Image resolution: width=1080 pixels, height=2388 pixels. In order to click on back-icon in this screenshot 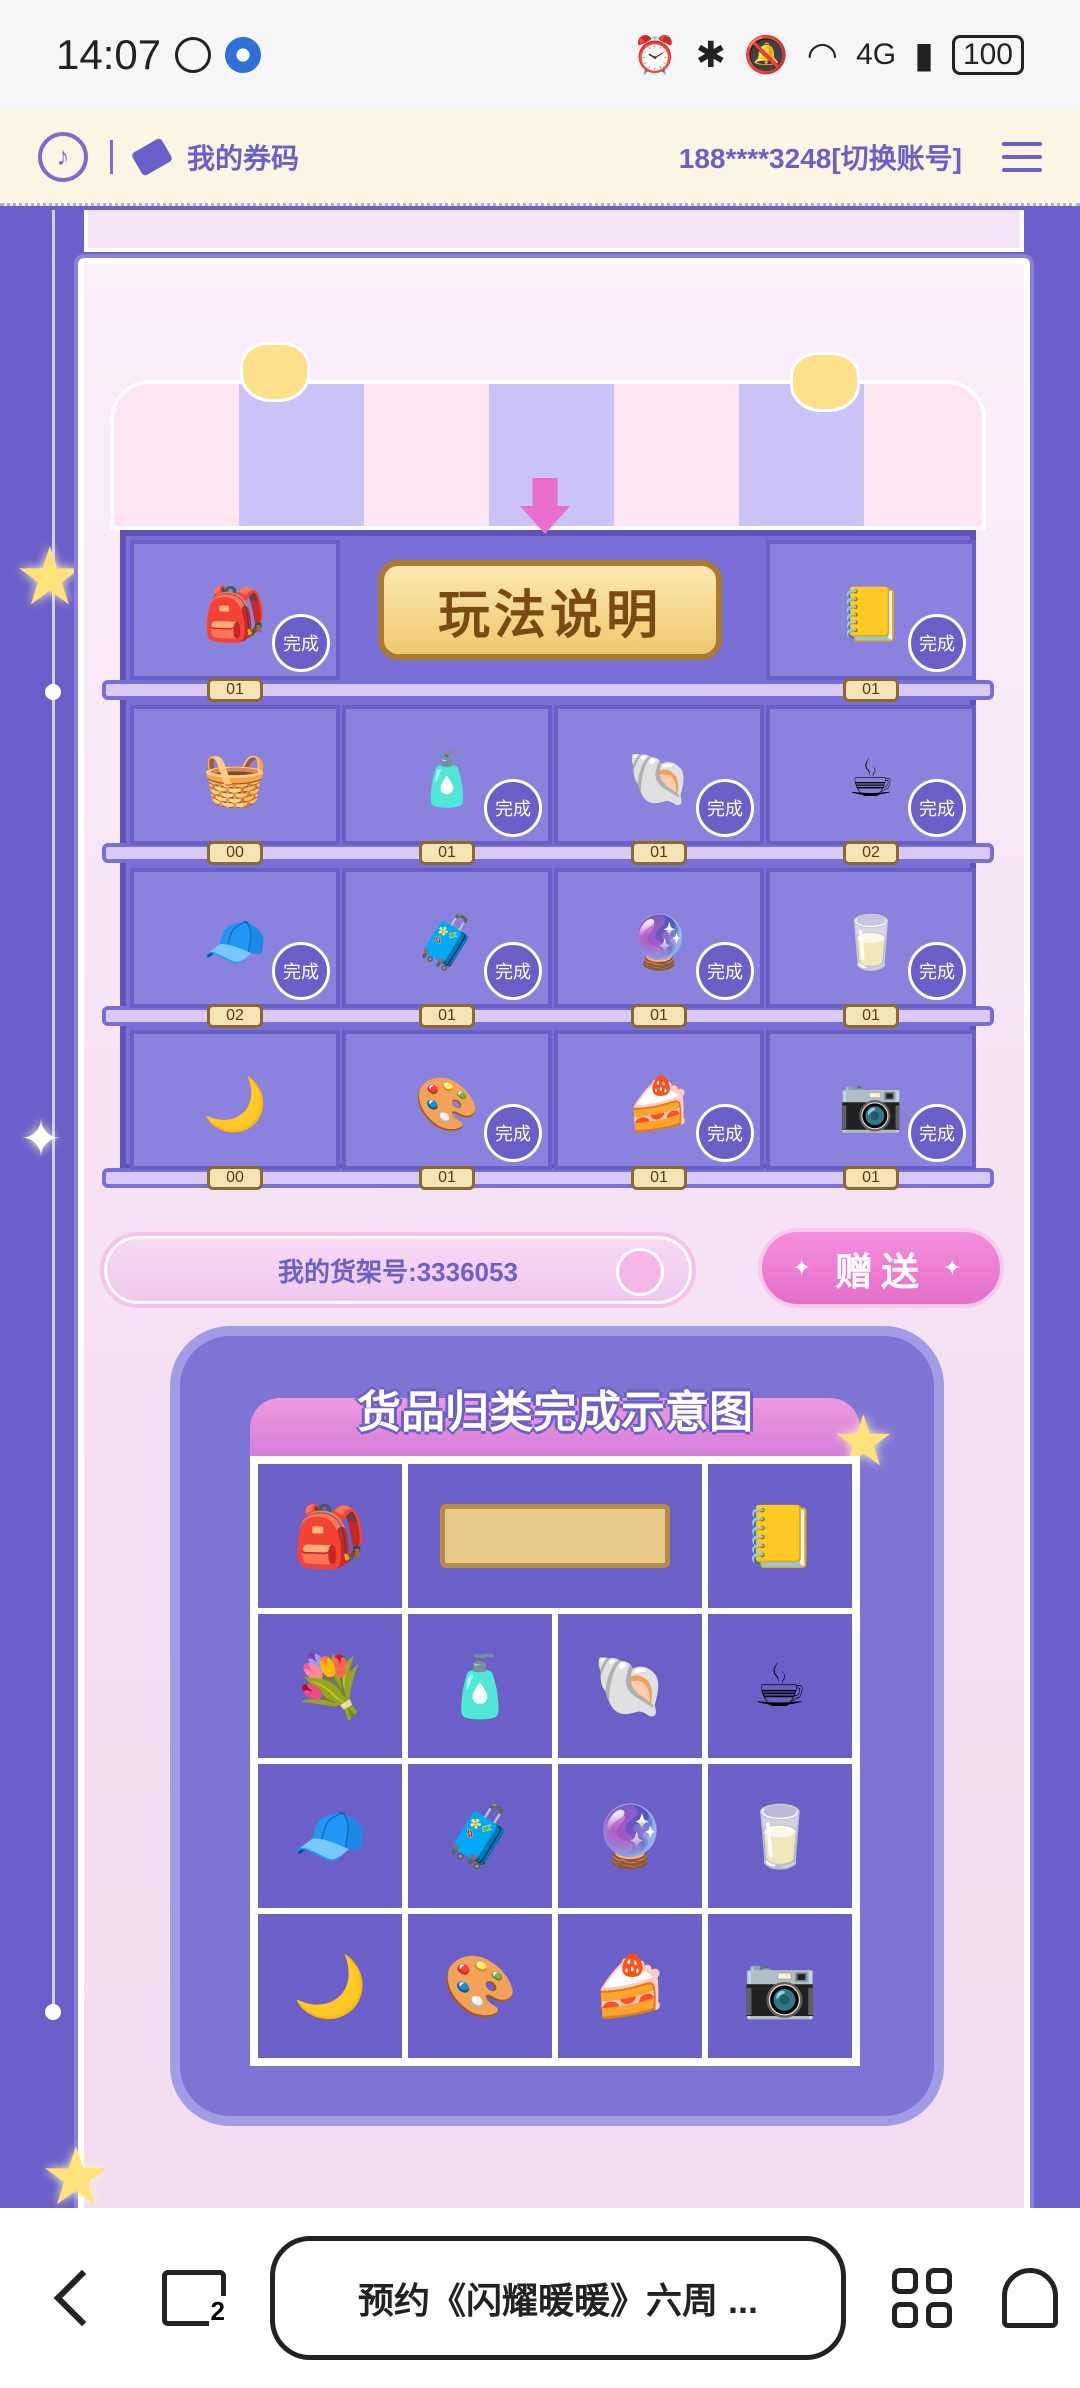, I will do `click(82, 2298)`.